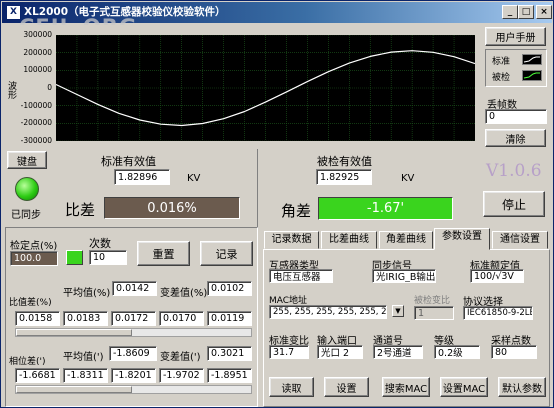  Describe the element at coordinates (398, 352) in the screenshot. I see `channel-select: 2号通道` at that location.